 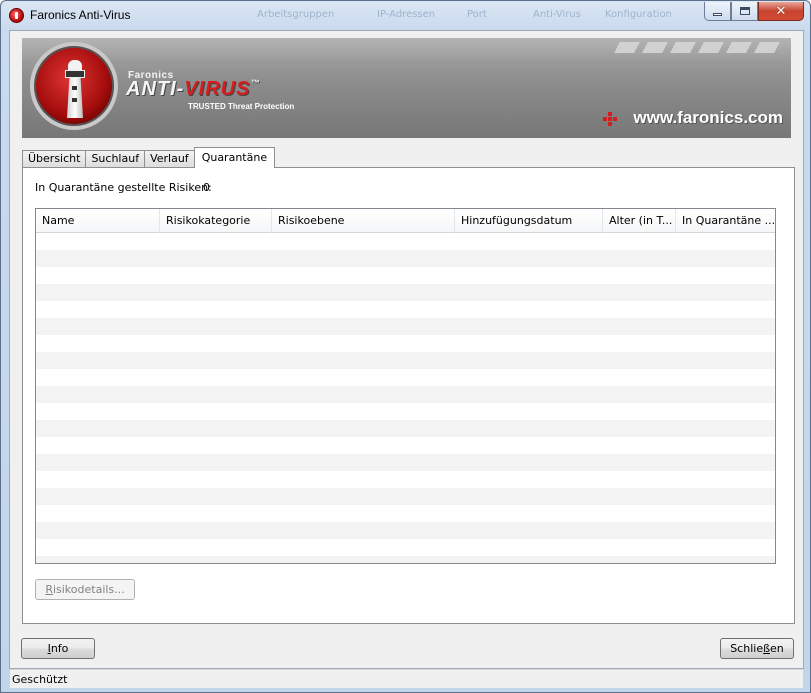 What do you see at coordinates (241, 106) in the screenshot?
I see `brand-tagline: TRUSTED Threat Protection` at bounding box center [241, 106].